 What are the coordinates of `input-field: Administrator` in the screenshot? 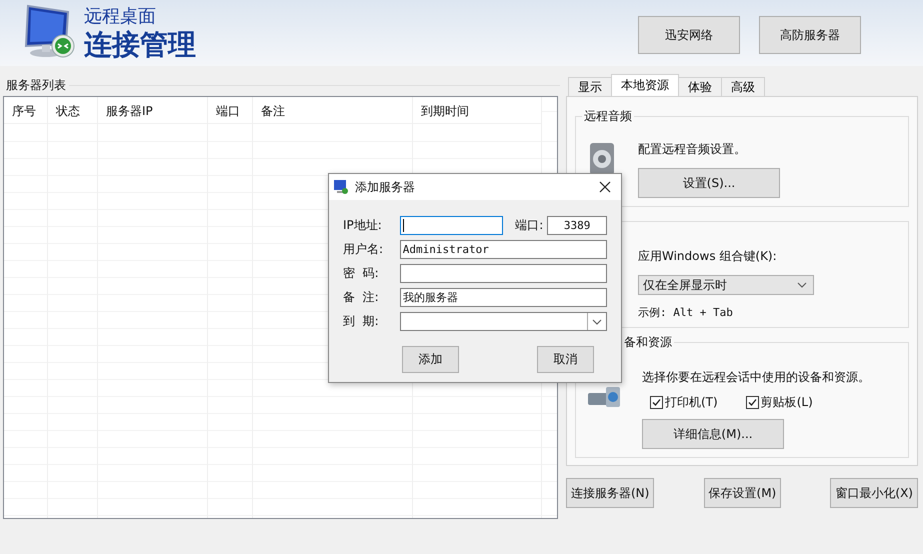 It's located at (503, 249).